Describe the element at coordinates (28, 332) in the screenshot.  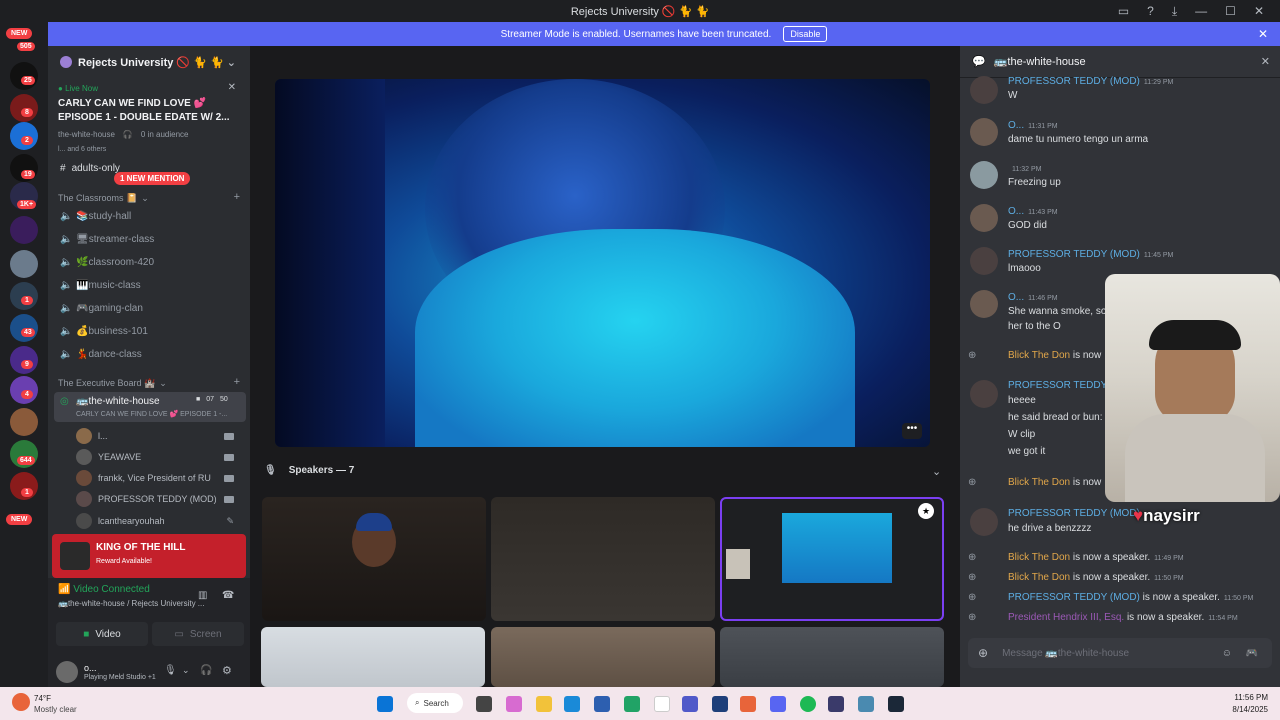
I see `unread-badge: 43` at that location.